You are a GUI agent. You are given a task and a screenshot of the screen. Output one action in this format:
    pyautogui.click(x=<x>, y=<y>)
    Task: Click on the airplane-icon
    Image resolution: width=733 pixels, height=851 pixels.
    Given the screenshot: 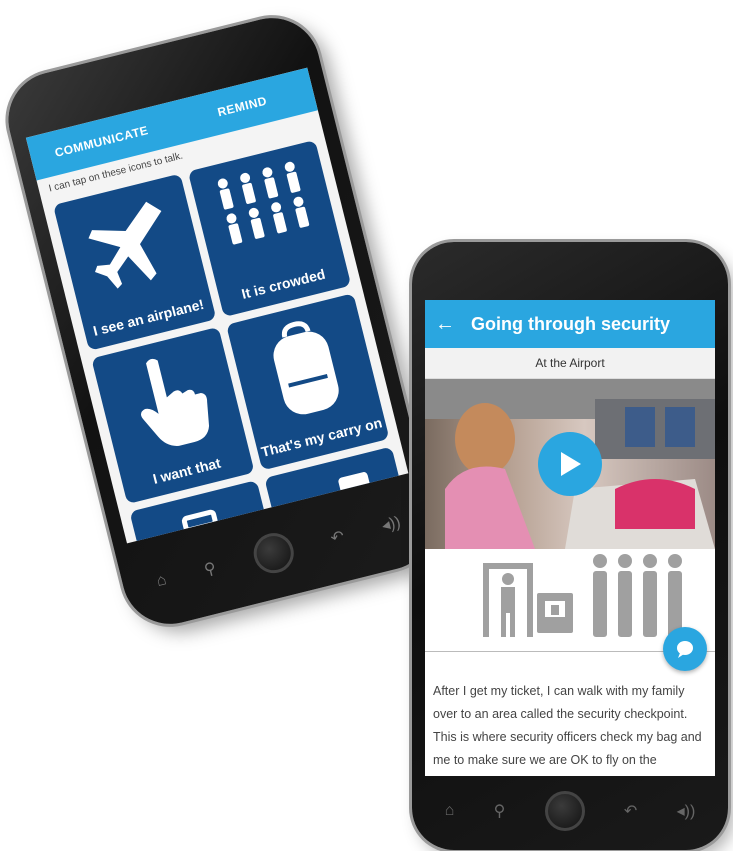 What is the action you would take?
    pyautogui.click(x=124, y=245)
    